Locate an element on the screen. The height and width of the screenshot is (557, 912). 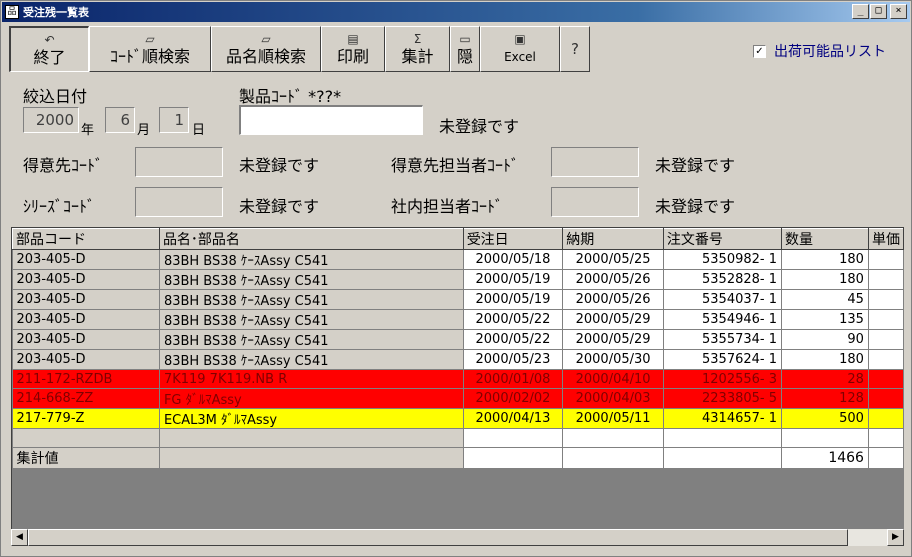
header-quantity: 数量 is located at coordinates (825, 239).